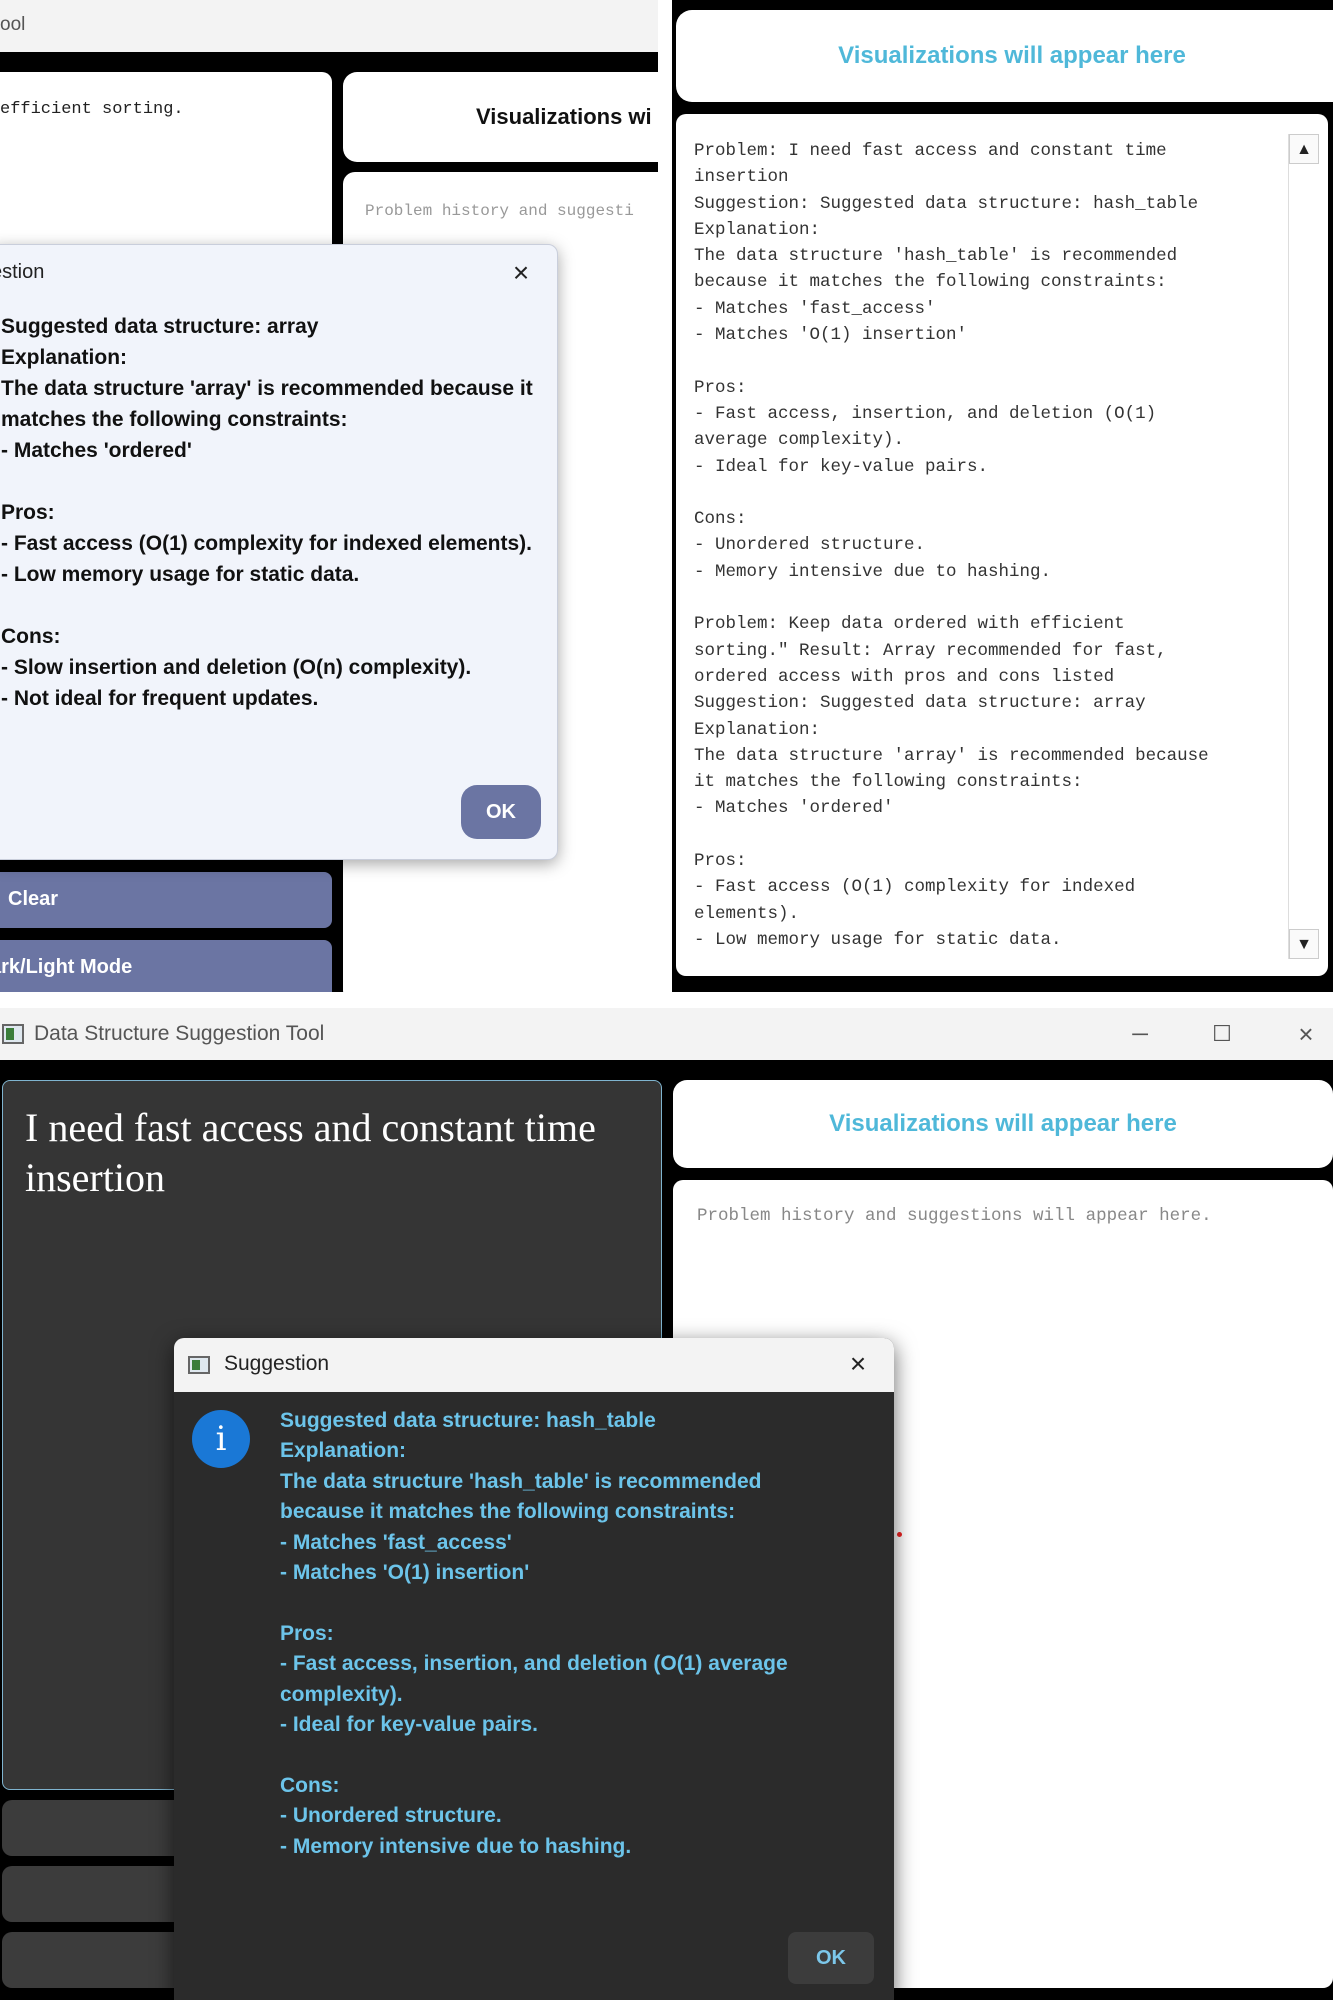  What do you see at coordinates (329, 26) in the screenshot?
I see `title-bar: ool` at bounding box center [329, 26].